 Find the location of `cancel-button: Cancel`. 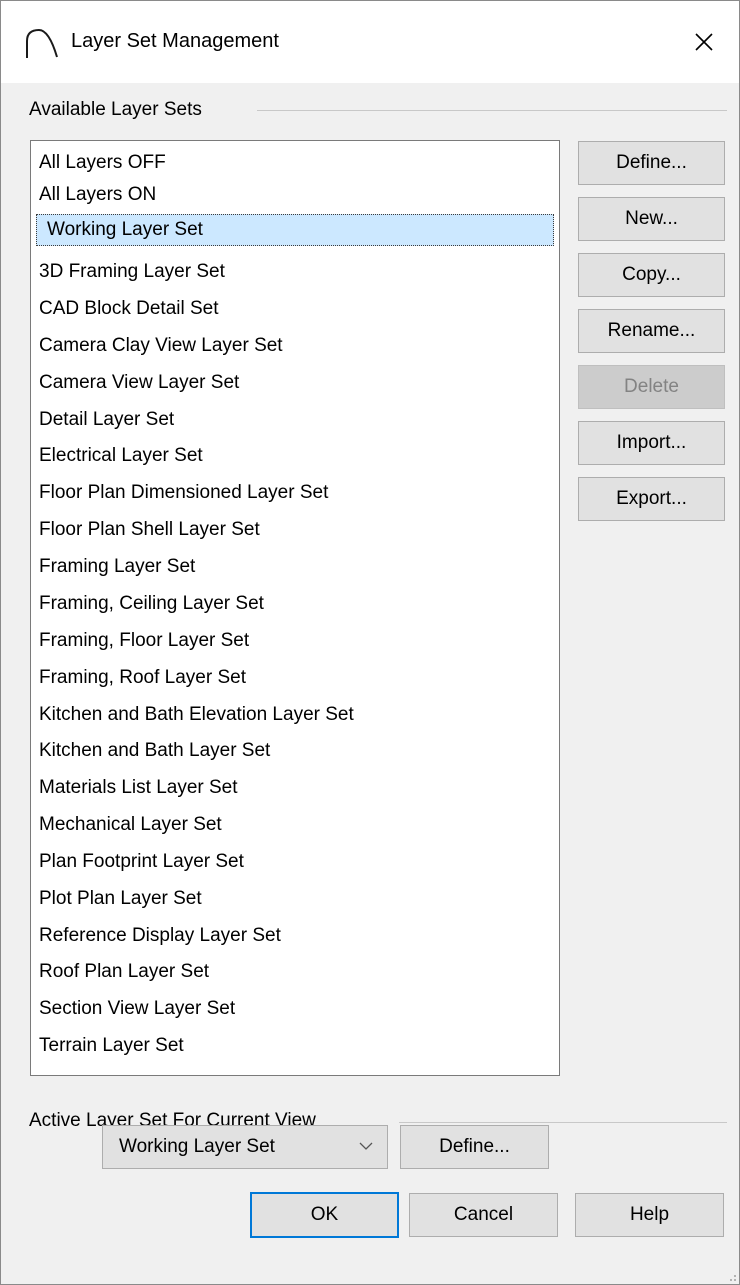

cancel-button: Cancel is located at coordinates (483, 1215).